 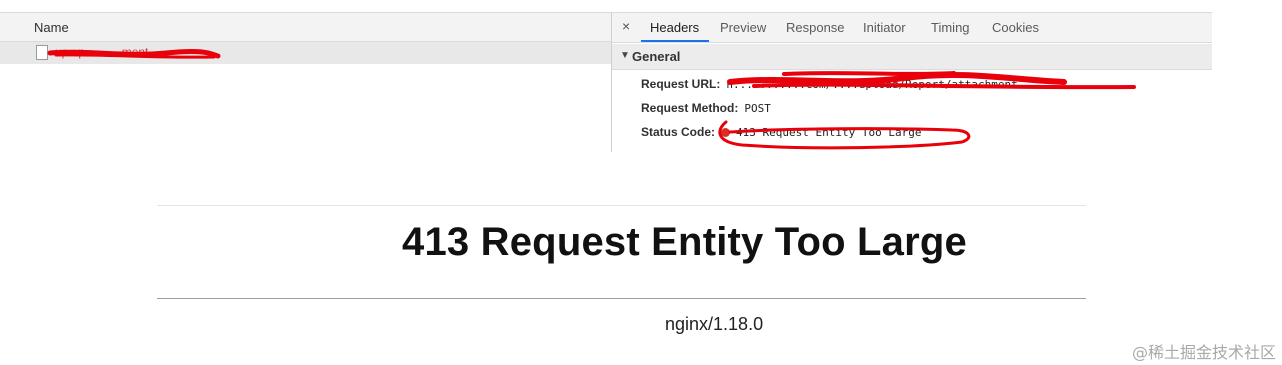 What do you see at coordinates (674, 27) in the screenshot?
I see `tab-headers: Headers` at bounding box center [674, 27].